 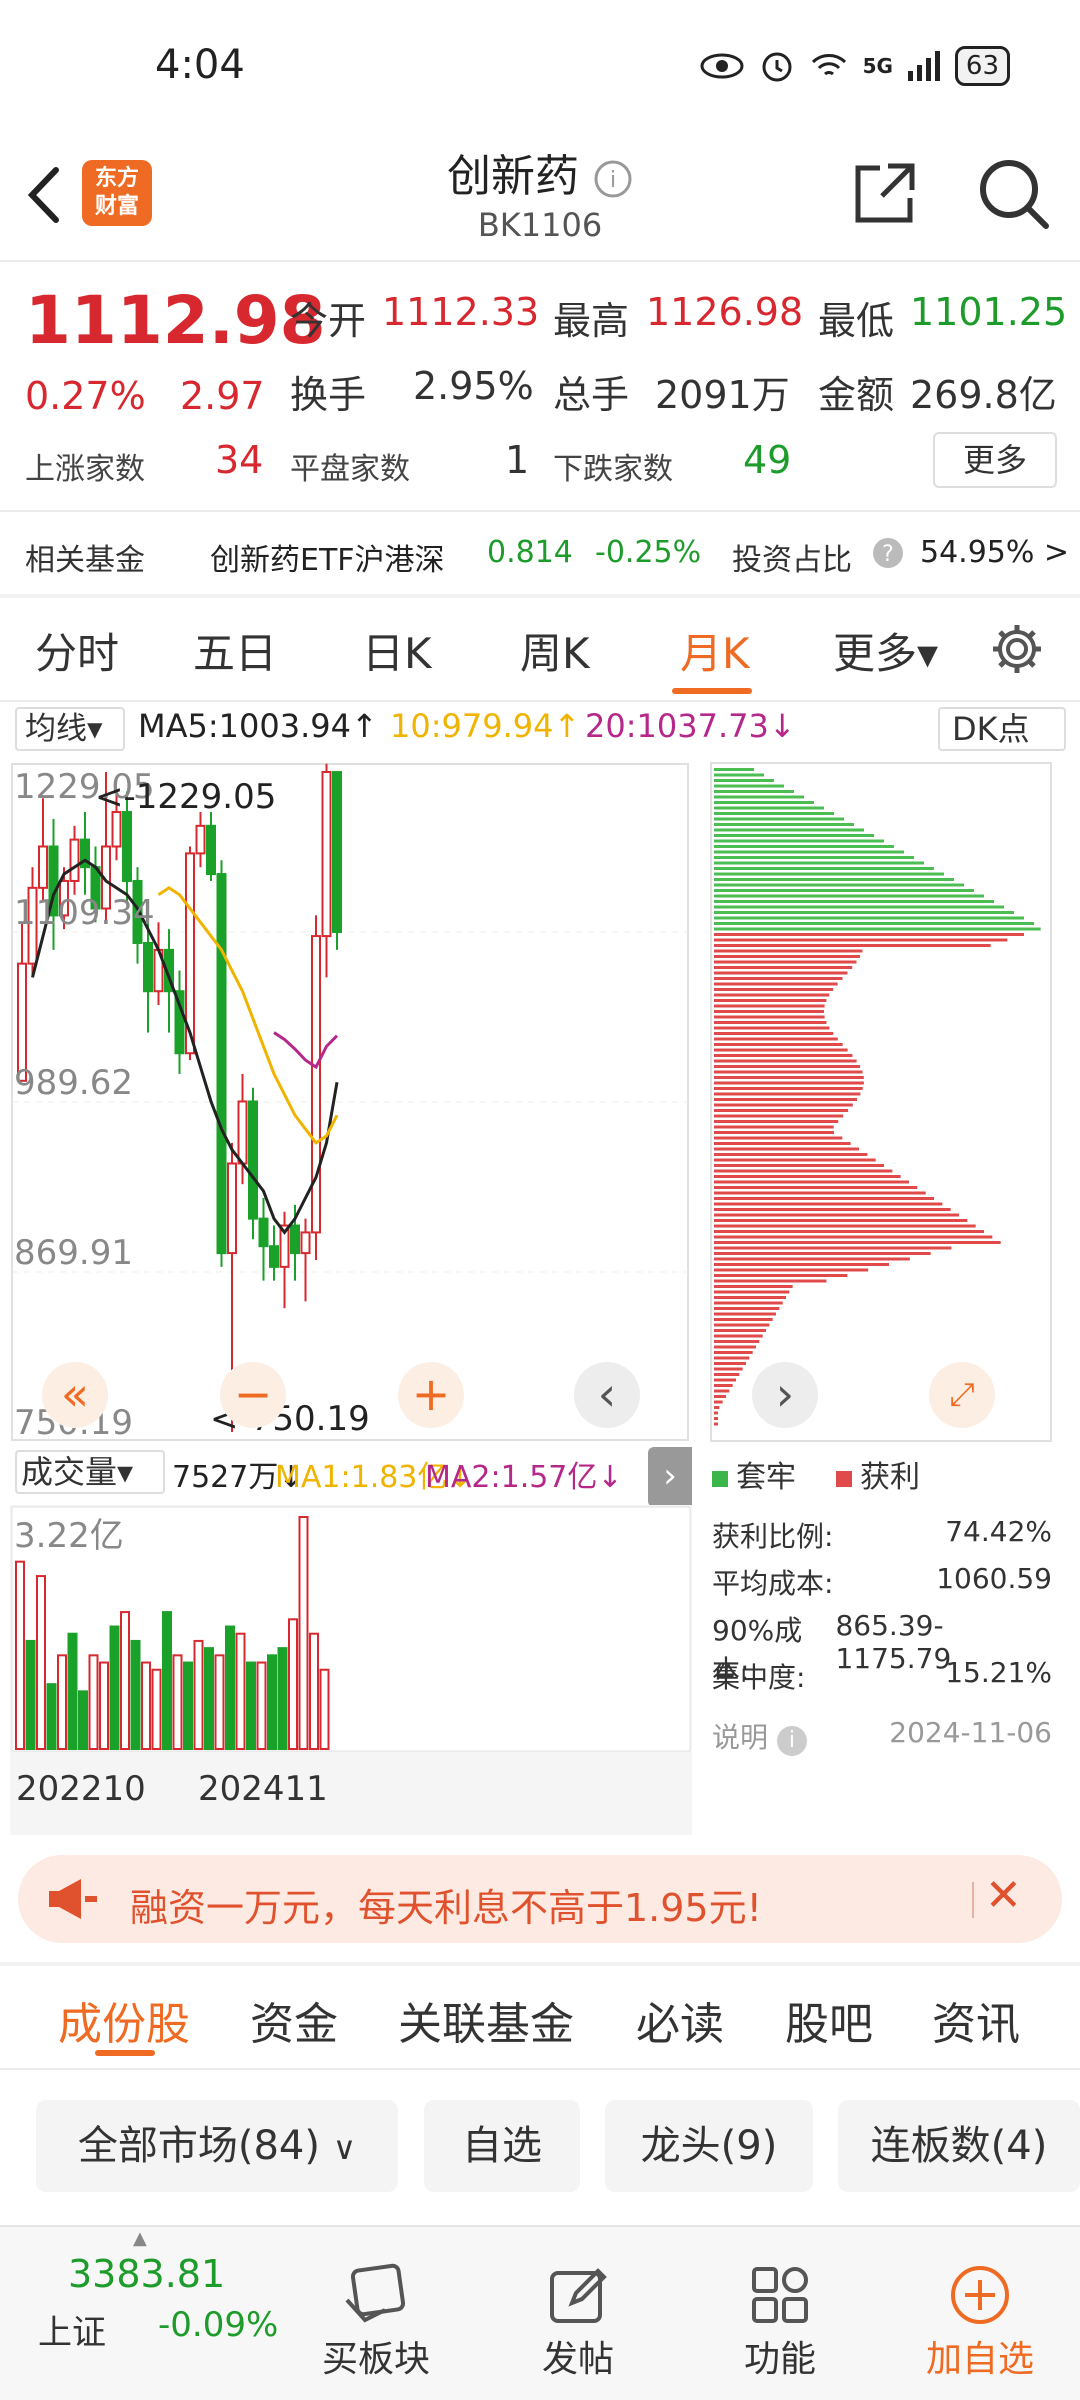 What do you see at coordinates (1017, 649) in the screenshot?
I see `settings-gear-icon` at bounding box center [1017, 649].